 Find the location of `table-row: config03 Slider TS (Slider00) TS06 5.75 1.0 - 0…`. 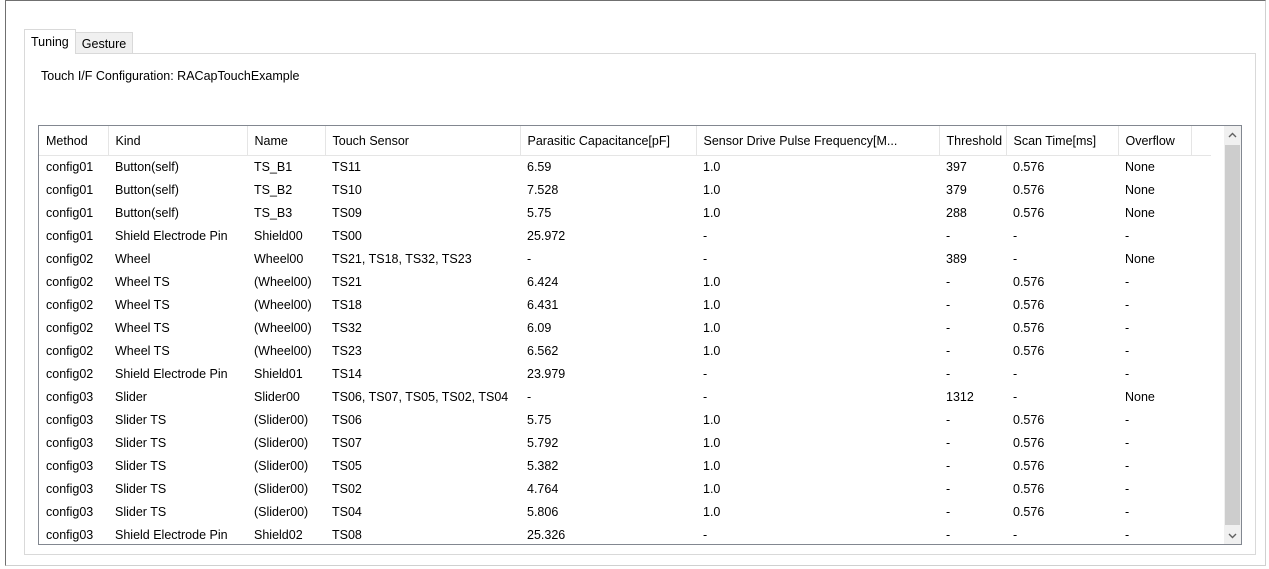

table-row: config03 Slider TS (Slider00) TS06 5.75 1.0 - 0… is located at coordinates (625, 420).